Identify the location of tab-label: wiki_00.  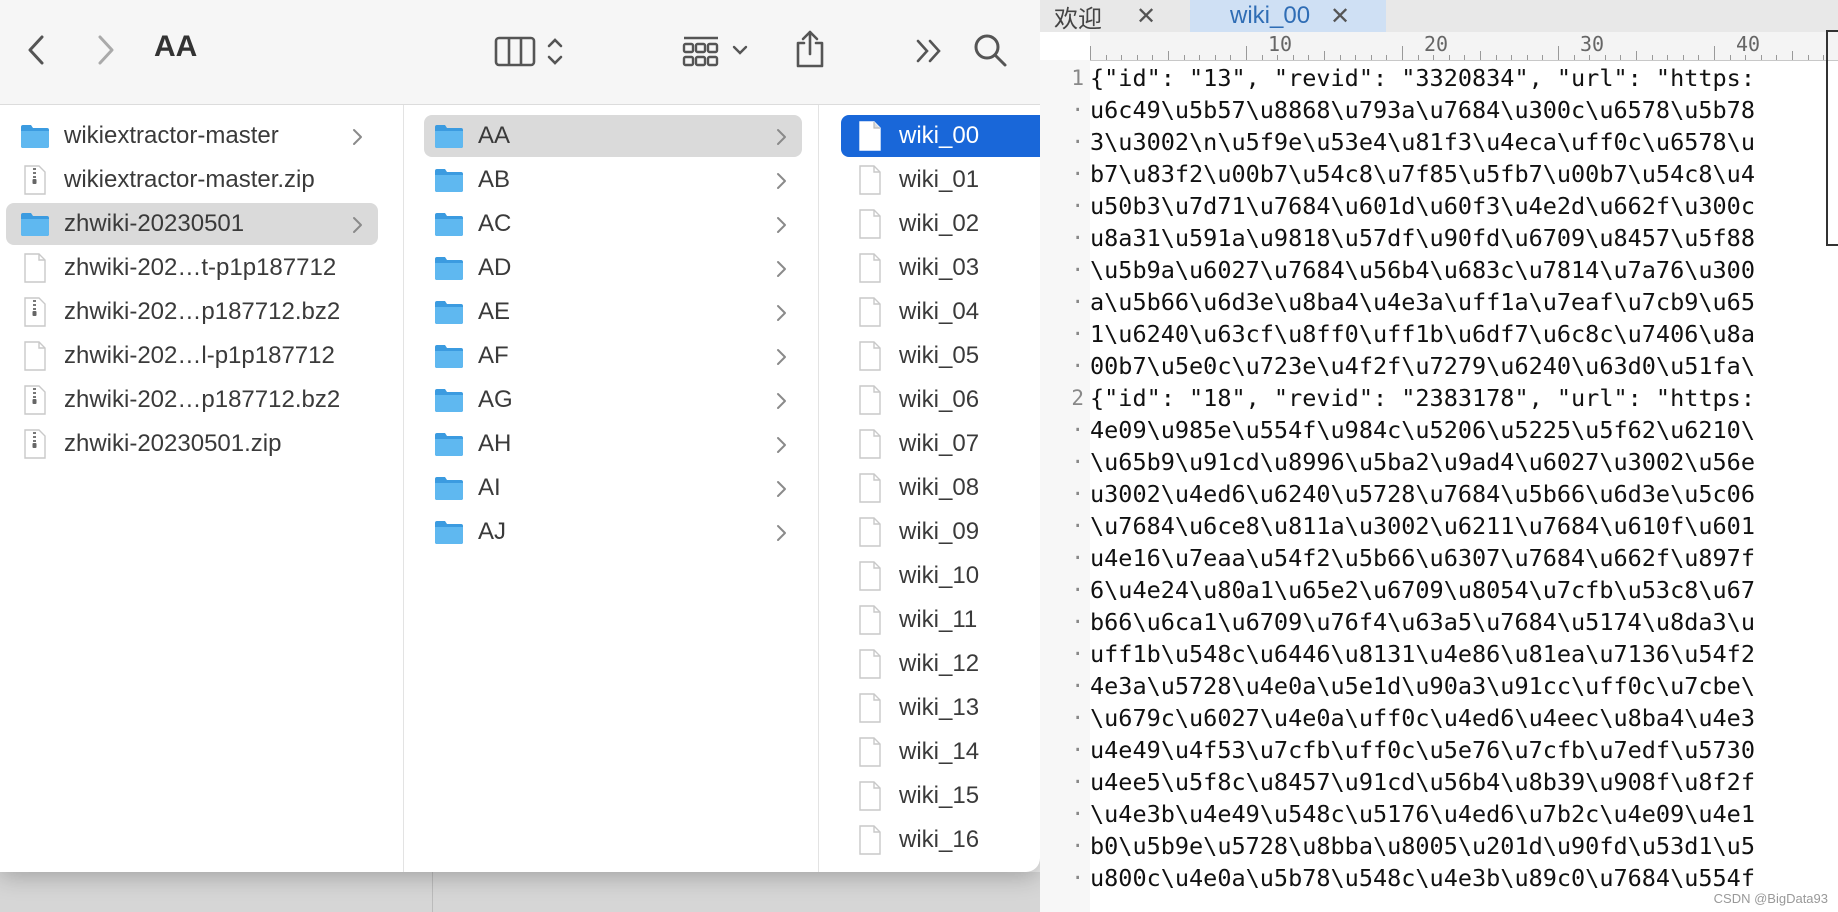
(1270, 15).